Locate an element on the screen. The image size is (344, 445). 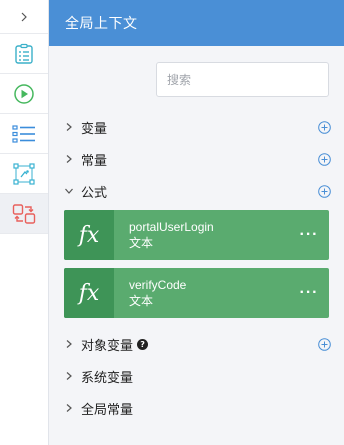
tree-node-formulas: 公式 is located at coordinates (196, 191).